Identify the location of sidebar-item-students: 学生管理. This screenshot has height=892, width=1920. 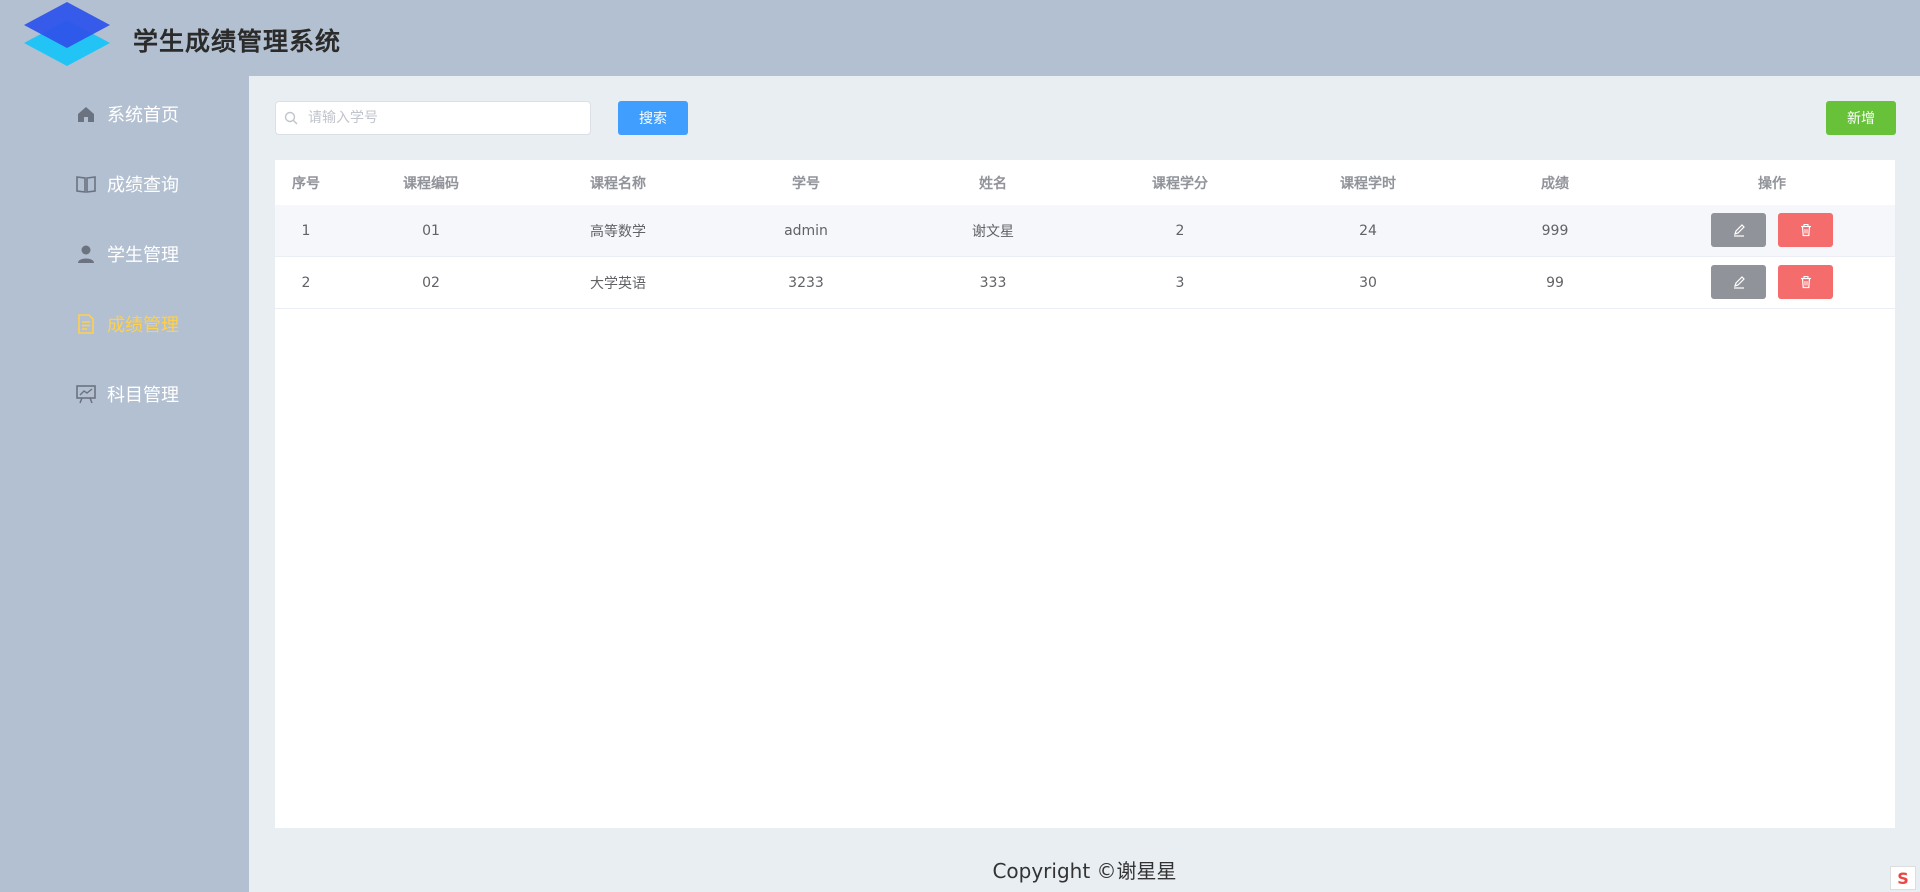
(160, 254).